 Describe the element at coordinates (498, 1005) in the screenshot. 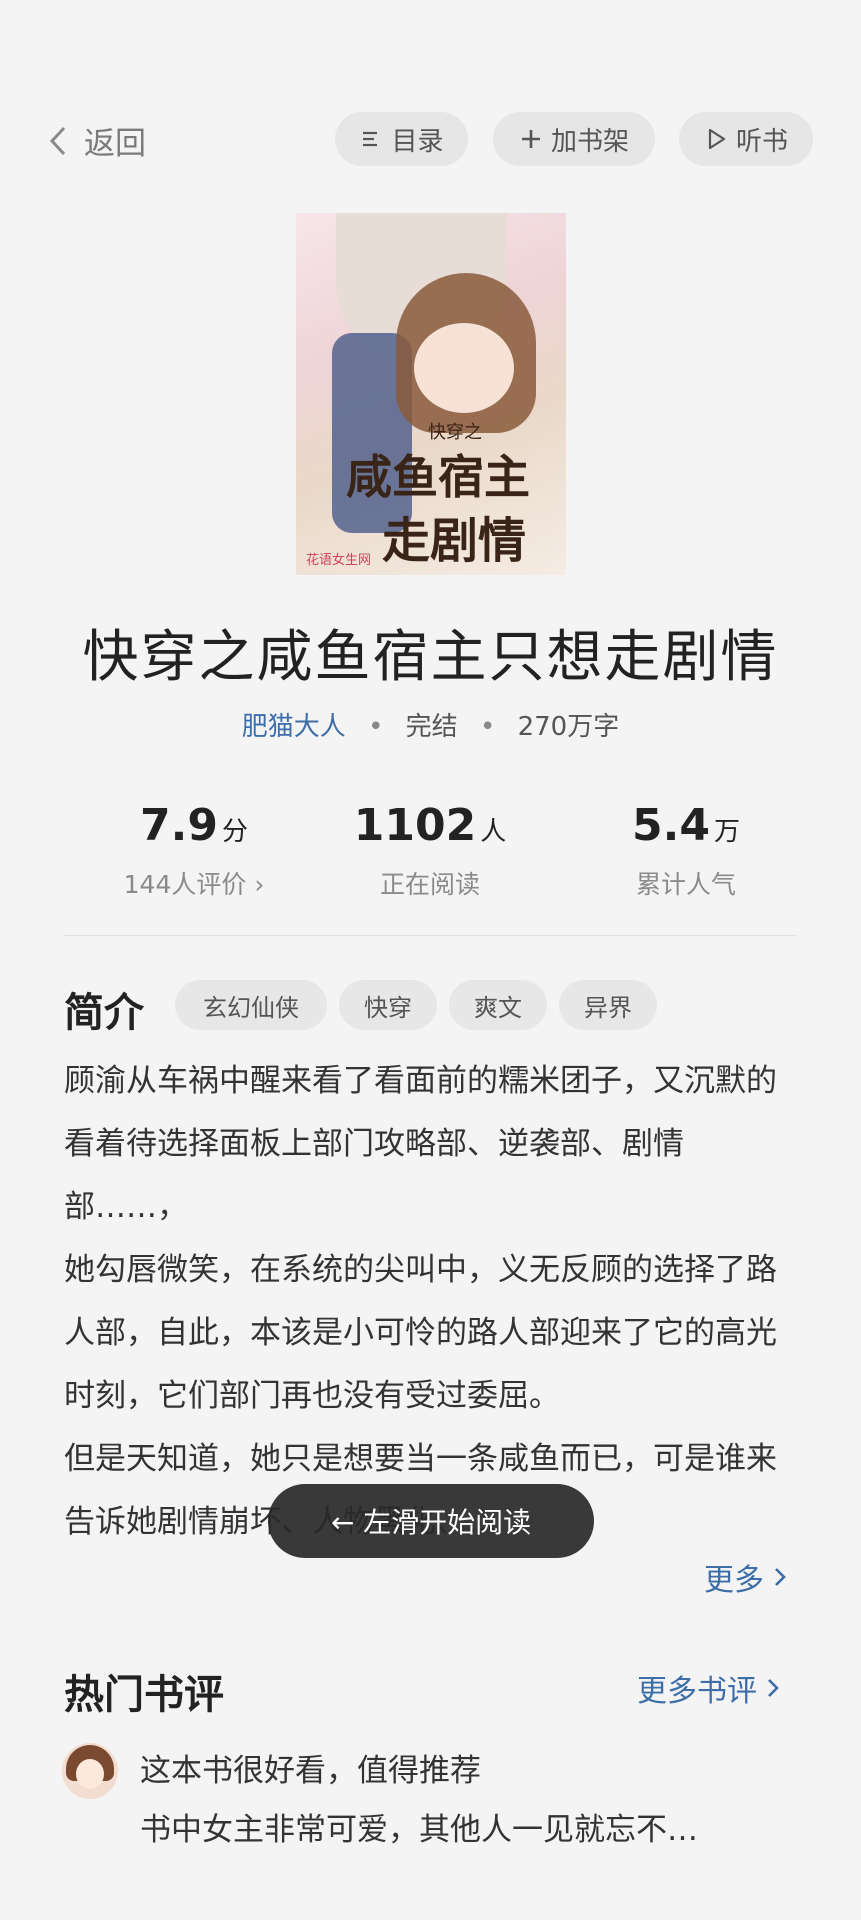

I see `tag-shuangwen: 爽文` at that location.